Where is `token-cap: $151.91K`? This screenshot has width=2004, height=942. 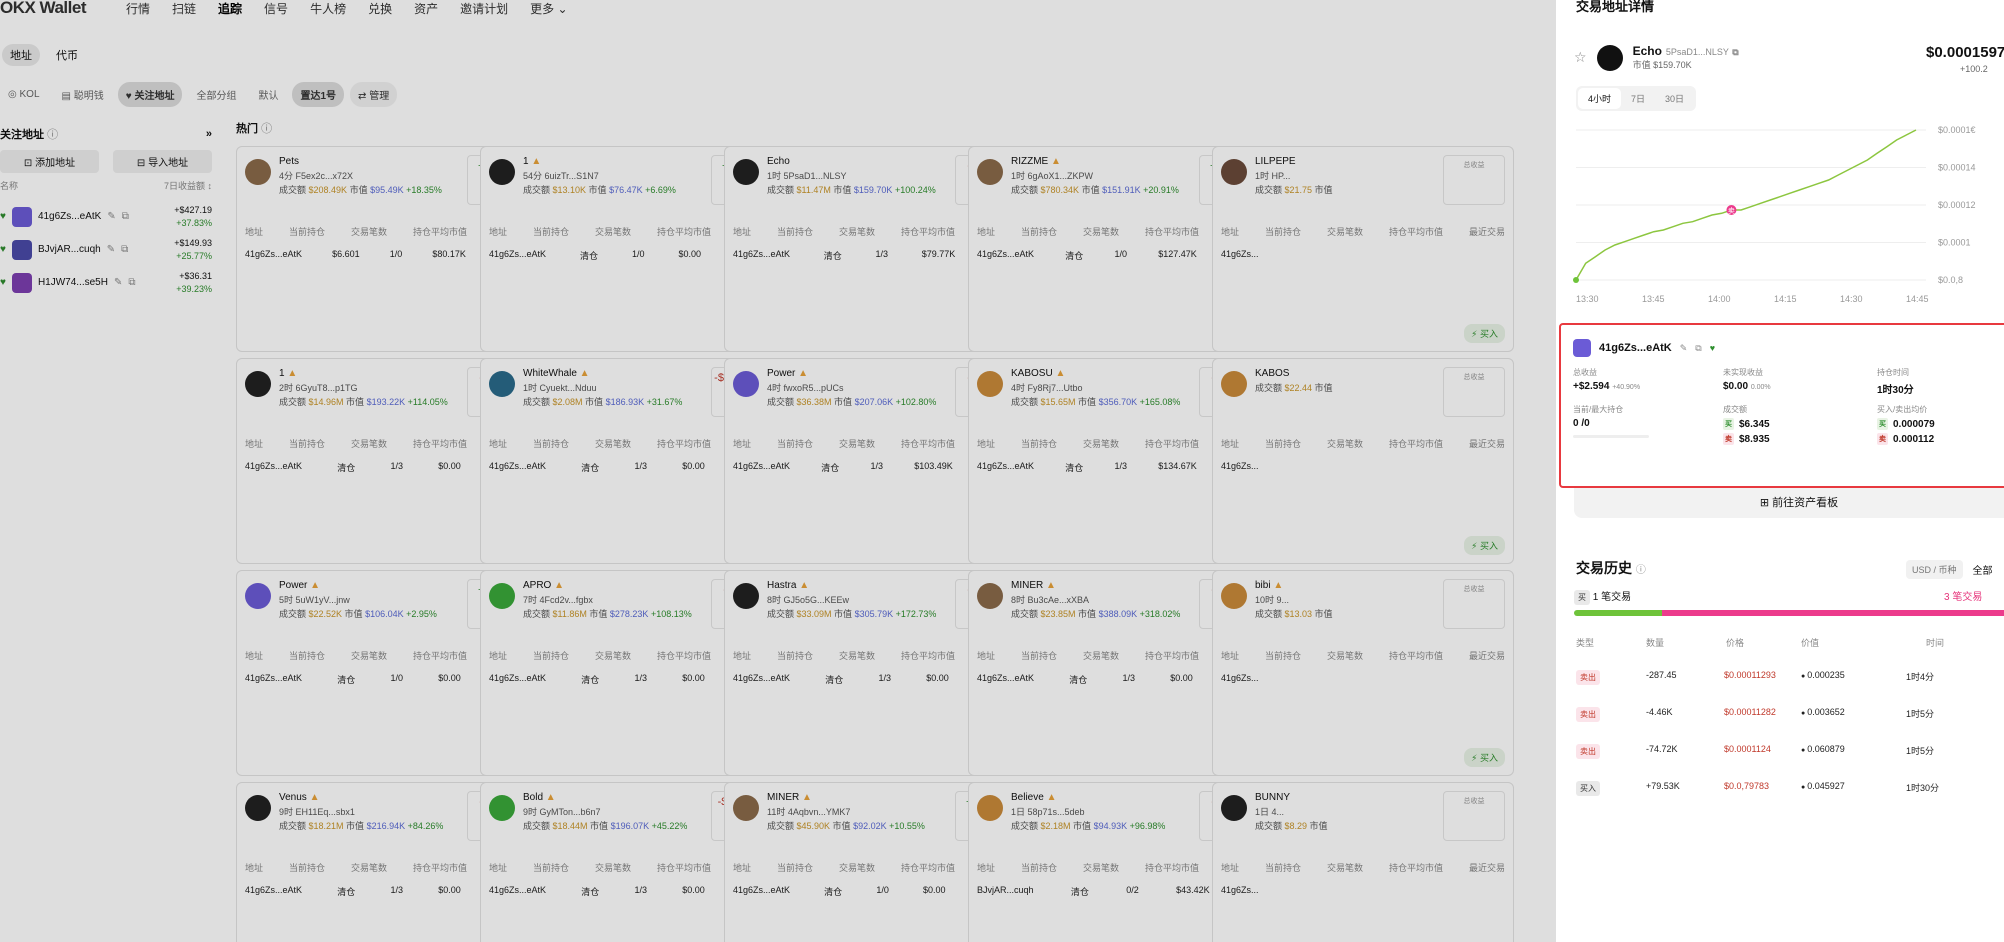
token-cap: $151.91K is located at coordinates (1121, 190).